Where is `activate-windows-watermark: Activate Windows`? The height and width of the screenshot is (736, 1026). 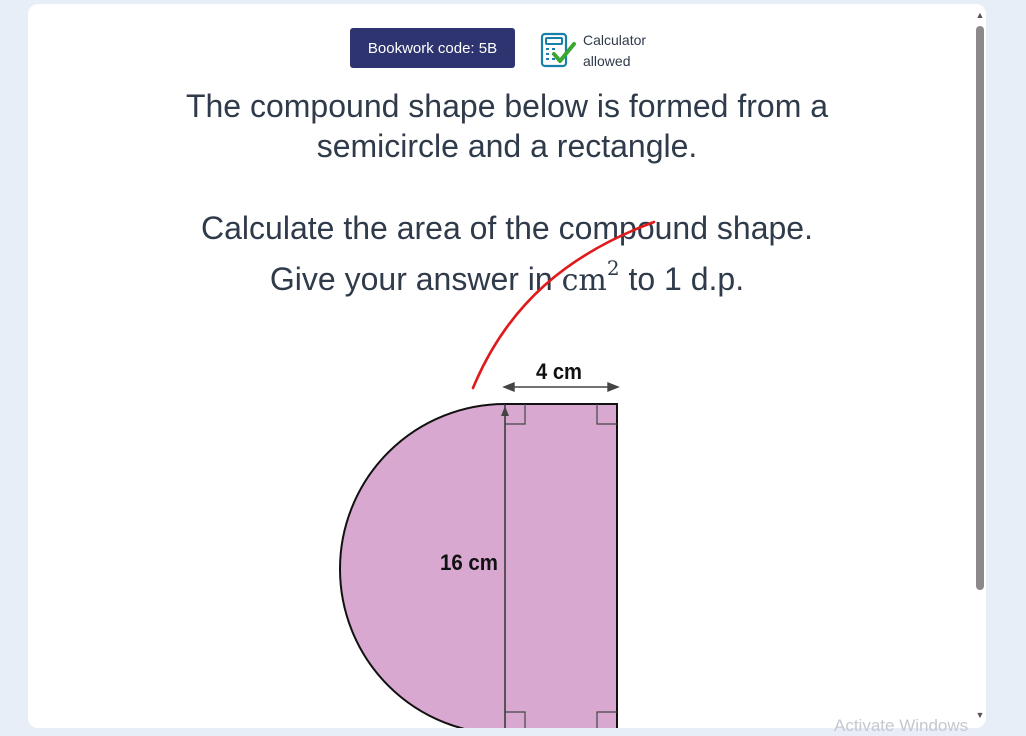
activate-windows-watermark: Activate Windows is located at coordinates (901, 725).